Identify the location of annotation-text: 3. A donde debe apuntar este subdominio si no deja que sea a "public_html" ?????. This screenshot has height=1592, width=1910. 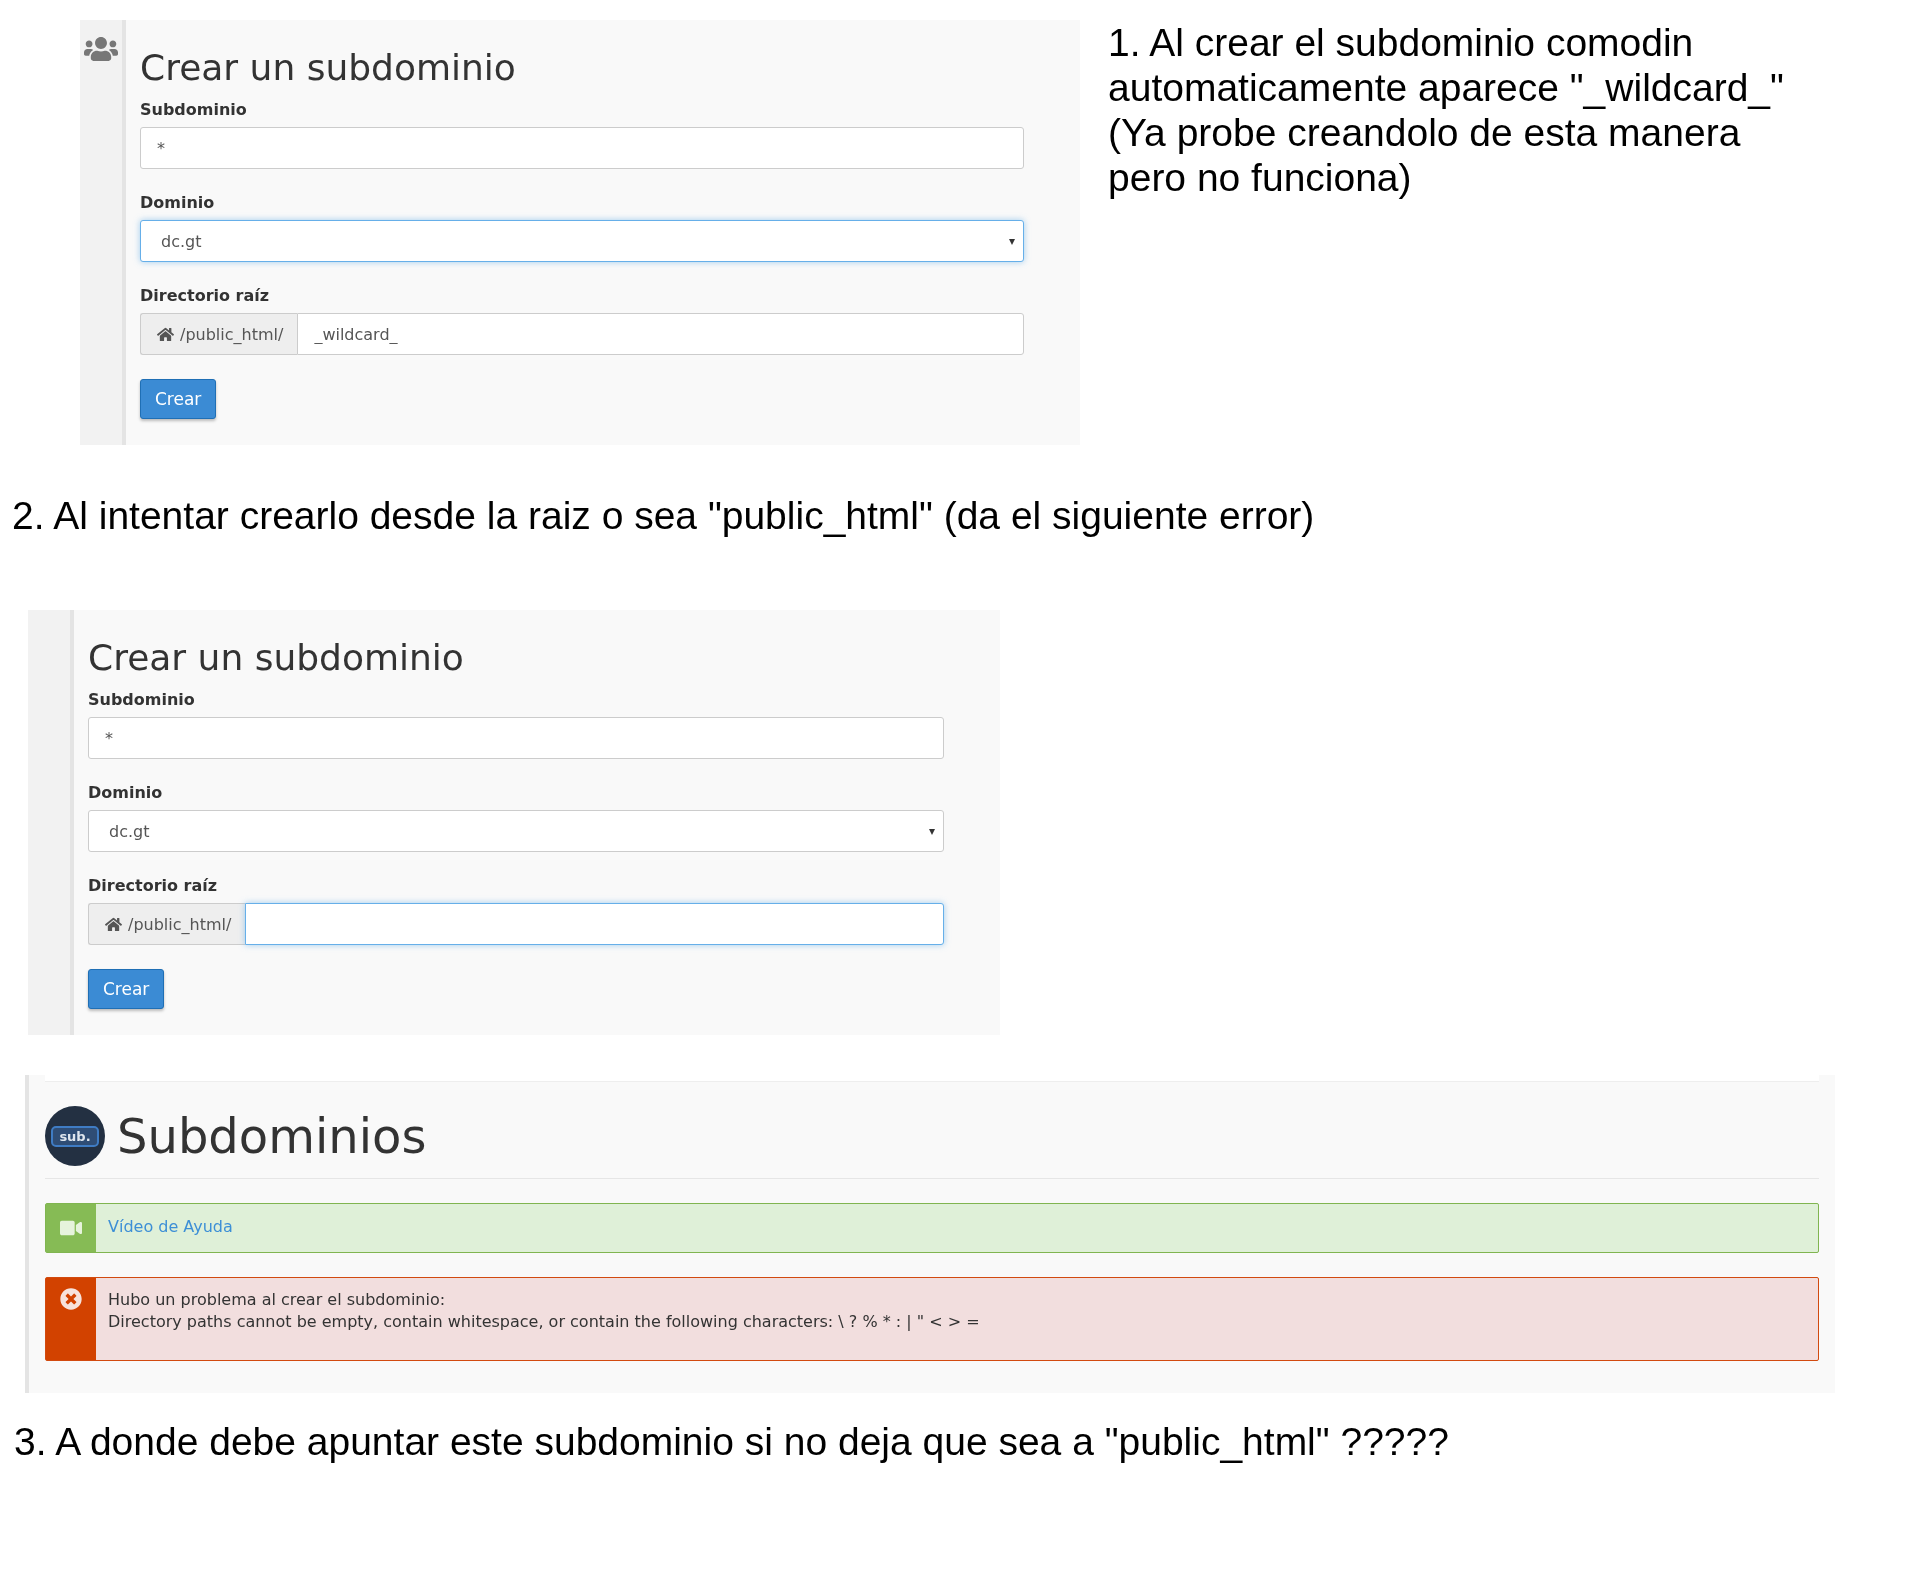
(732, 1441).